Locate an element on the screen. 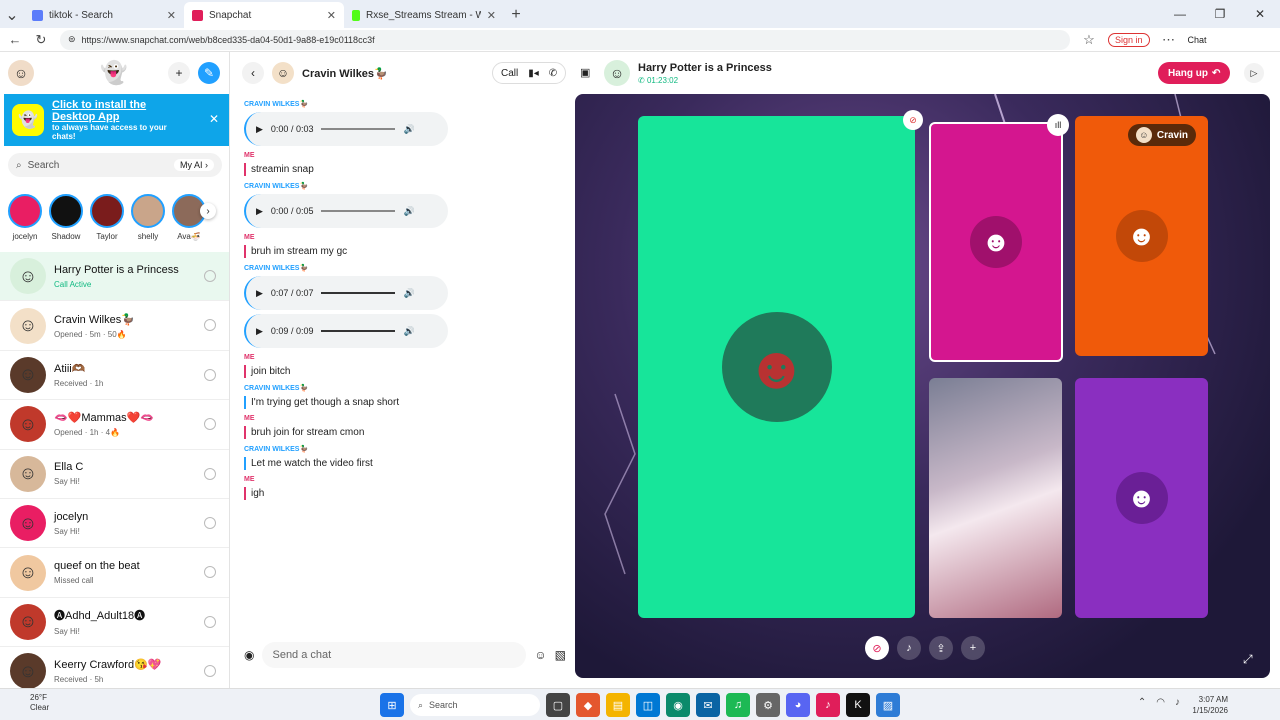 The height and width of the screenshot is (720, 1280). chat-options-icon: ▣ is located at coordinates (585, 72).